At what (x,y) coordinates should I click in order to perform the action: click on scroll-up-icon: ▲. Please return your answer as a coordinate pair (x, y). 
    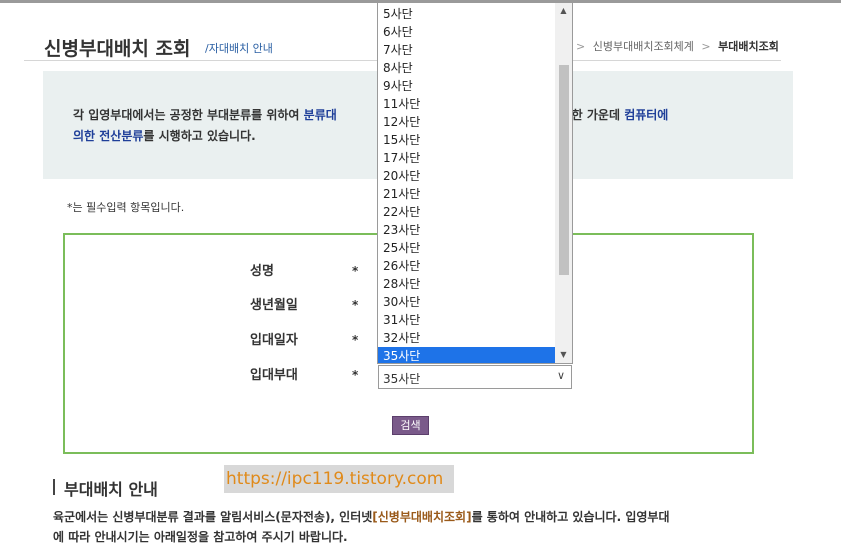
    Looking at the image, I should click on (563, 11).